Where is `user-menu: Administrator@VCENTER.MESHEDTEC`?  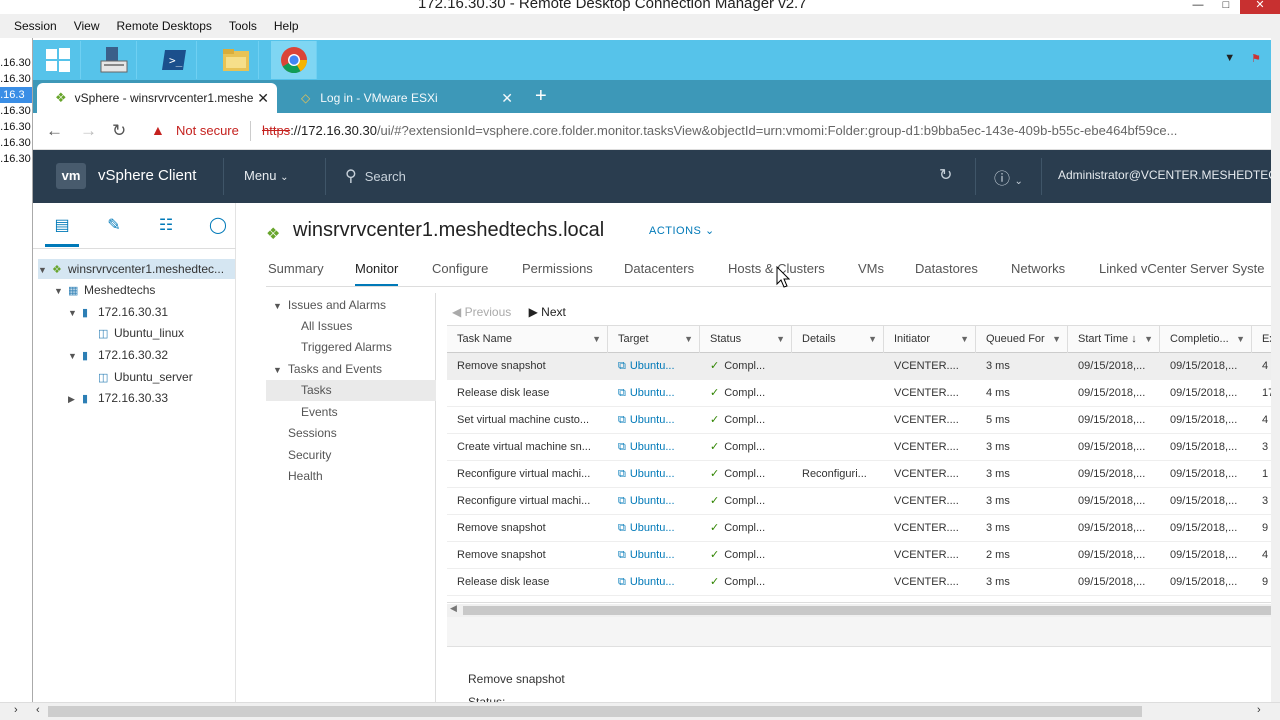 user-menu: Administrator@VCENTER.MESHEDTEC is located at coordinates (1167, 175).